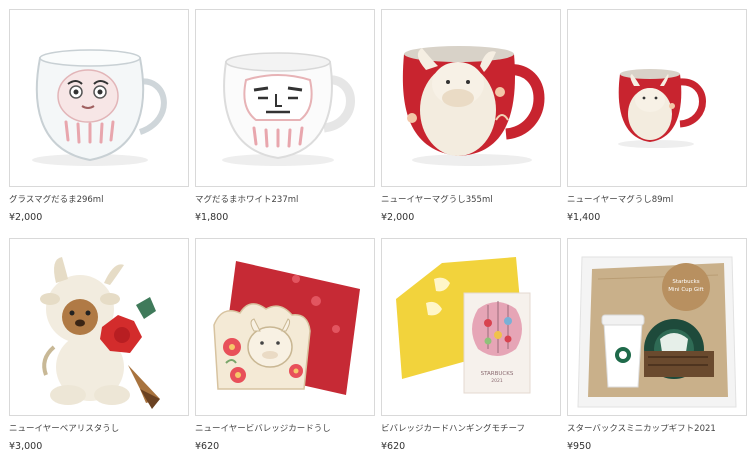 The height and width of the screenshot is (463, 750). What do you see at coordinates (26, 446) in the screenshot?
I see `product-price: ¥3,000` at bounding box center [26, 446].